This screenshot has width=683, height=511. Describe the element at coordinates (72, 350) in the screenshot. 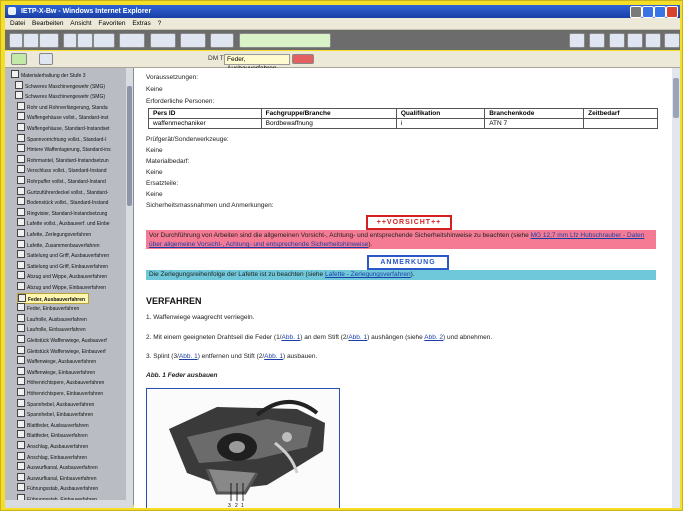

I see `sidebar-item: Gleitstück Waffenwiege, Einbauverf` at that location.